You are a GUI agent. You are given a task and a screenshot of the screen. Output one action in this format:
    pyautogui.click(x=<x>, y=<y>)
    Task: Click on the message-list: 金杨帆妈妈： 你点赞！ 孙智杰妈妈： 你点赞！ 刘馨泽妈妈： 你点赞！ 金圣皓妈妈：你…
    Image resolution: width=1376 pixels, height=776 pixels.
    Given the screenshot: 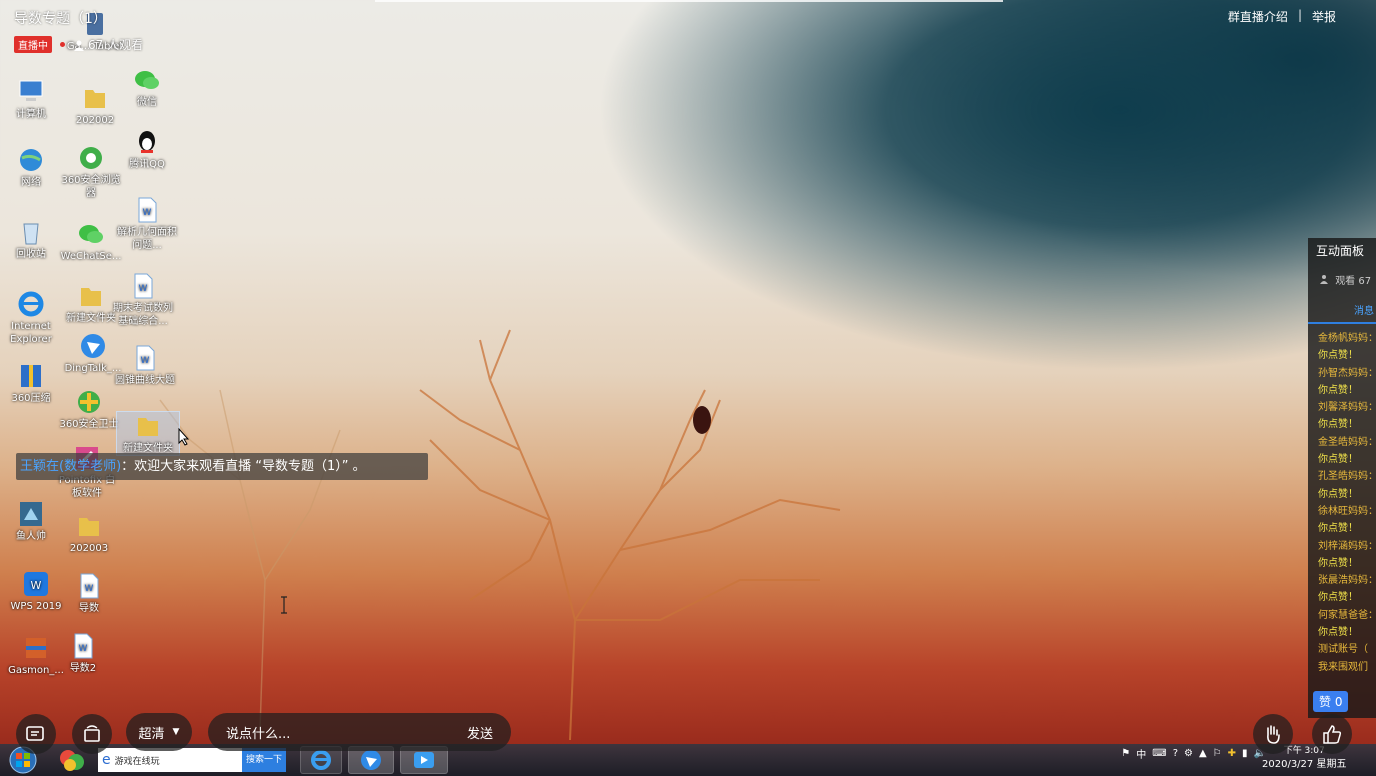 What is the action you would take?
    pyautogui.click(x=1342, y=500)
    